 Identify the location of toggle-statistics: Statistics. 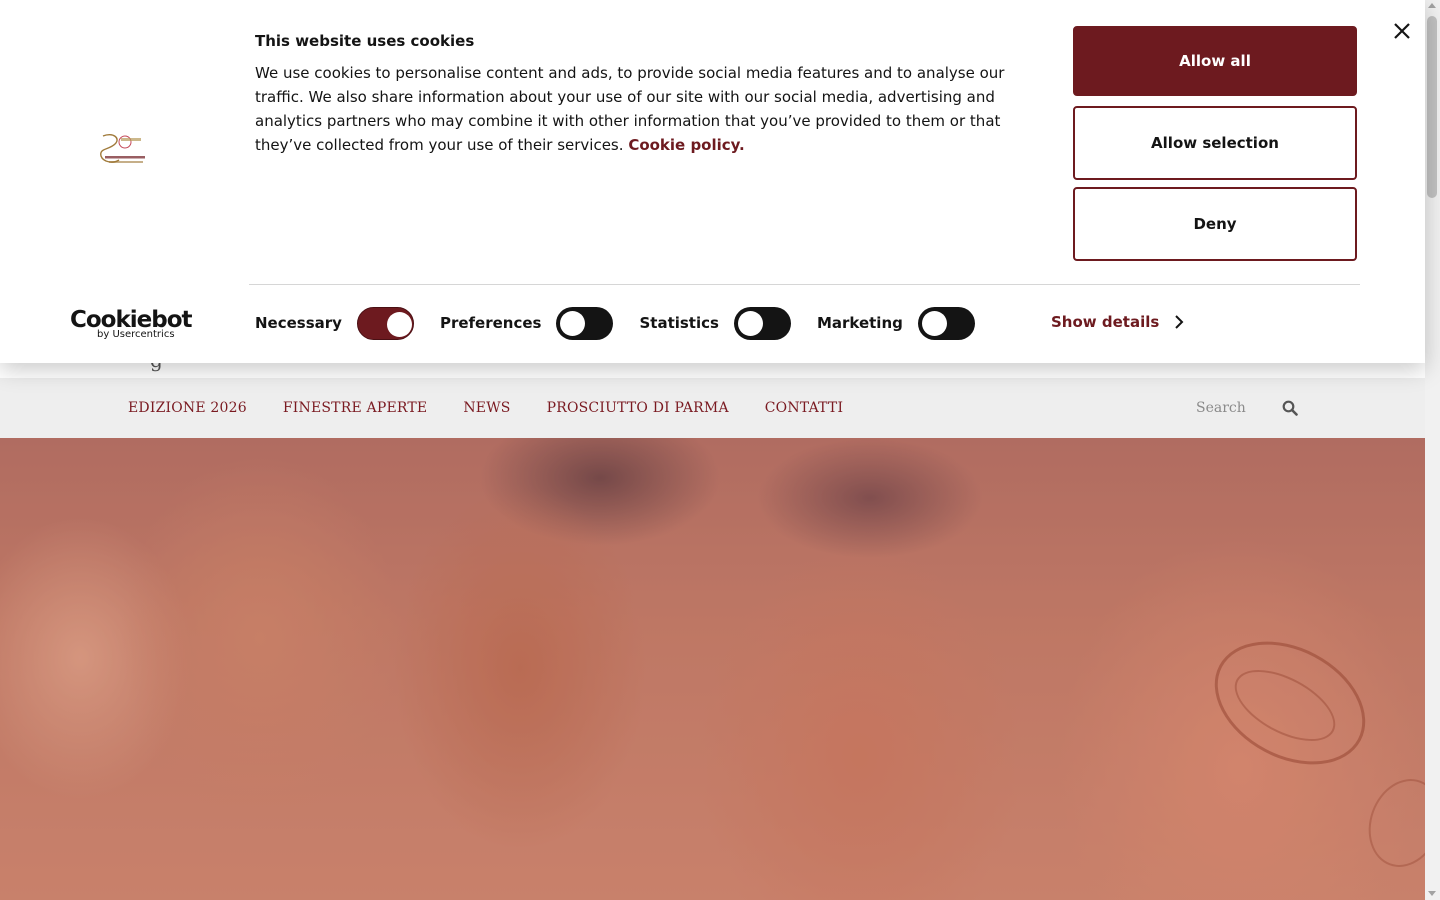
(715, 323).